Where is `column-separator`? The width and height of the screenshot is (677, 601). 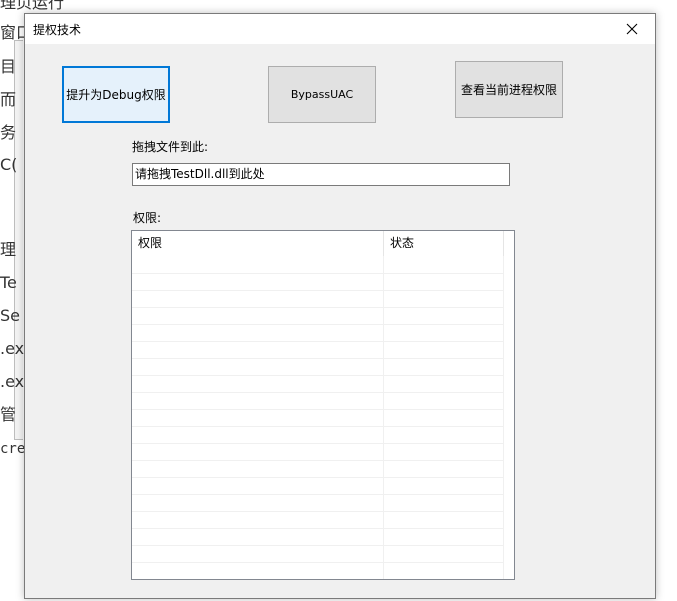
column-separator is located at coordinates (503, 243).